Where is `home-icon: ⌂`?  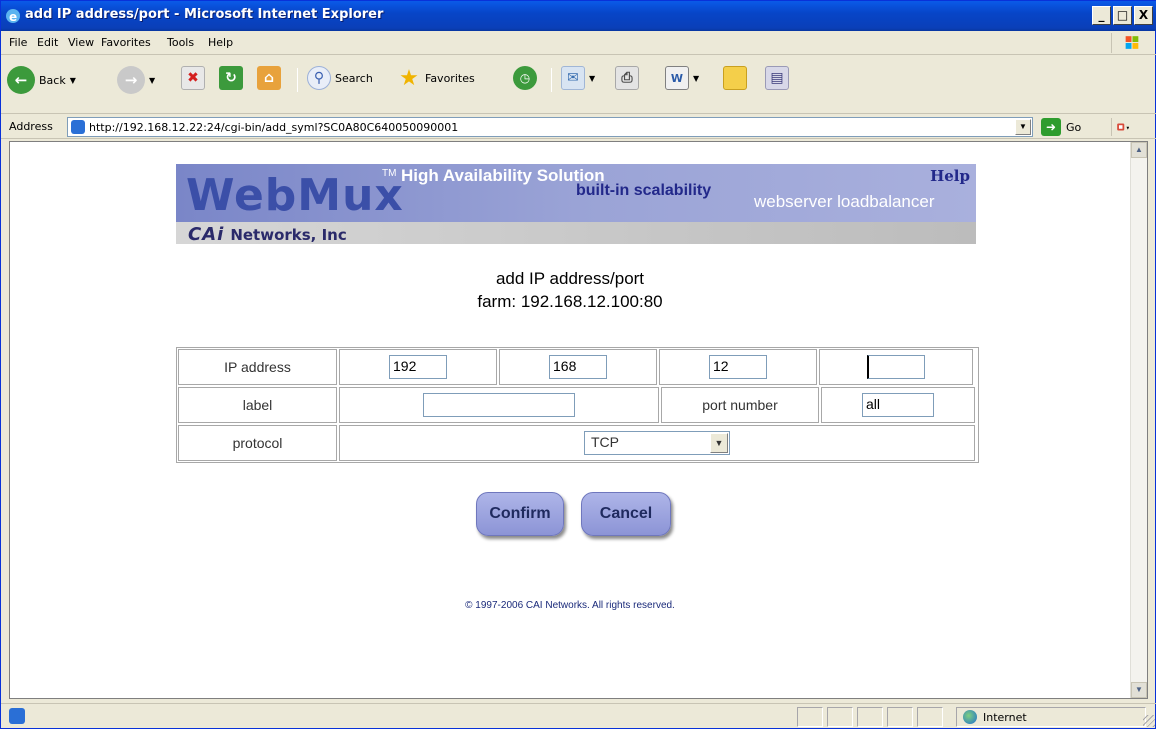 home-icon: ⌂ is located at coordinates (269, 78).